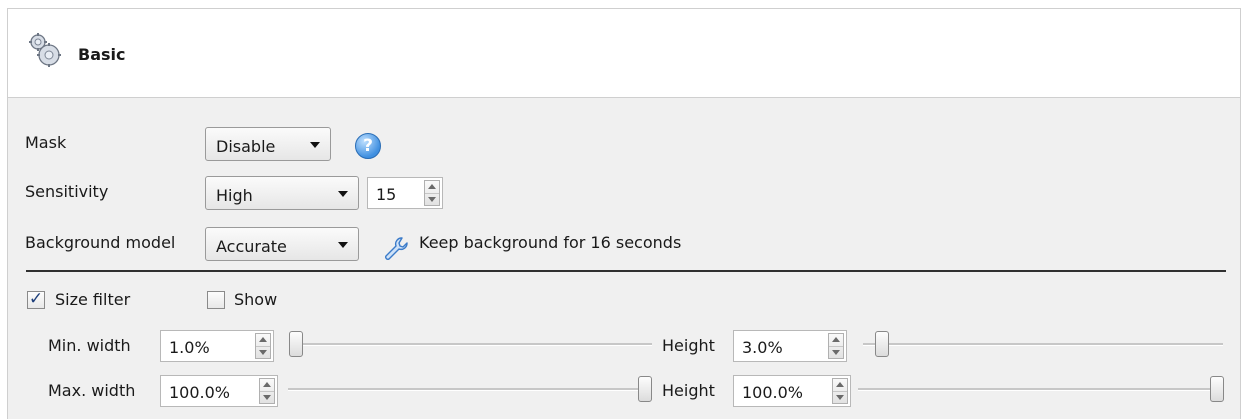 This screenshot has height=419, width=1247. I want to click on min-width-label: Min. width, so click(89, 345).